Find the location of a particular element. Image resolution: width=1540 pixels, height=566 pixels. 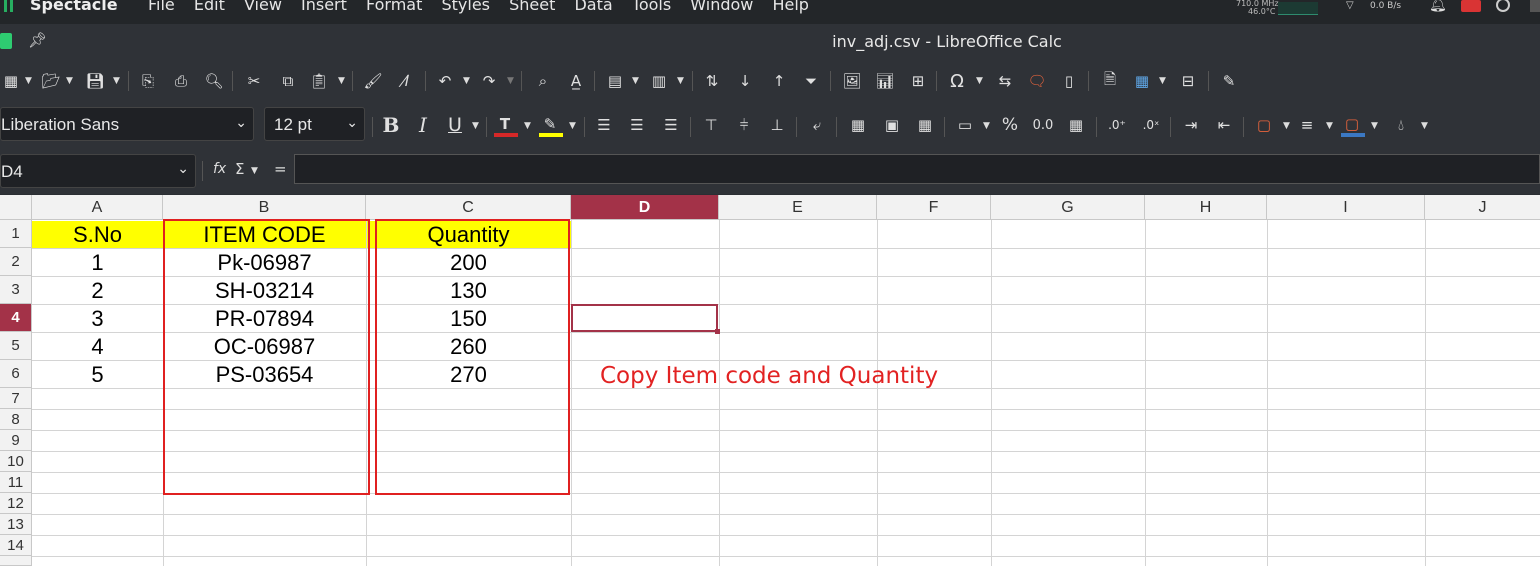

borders-icon: ▢ is located at coordinates (1264, 125).